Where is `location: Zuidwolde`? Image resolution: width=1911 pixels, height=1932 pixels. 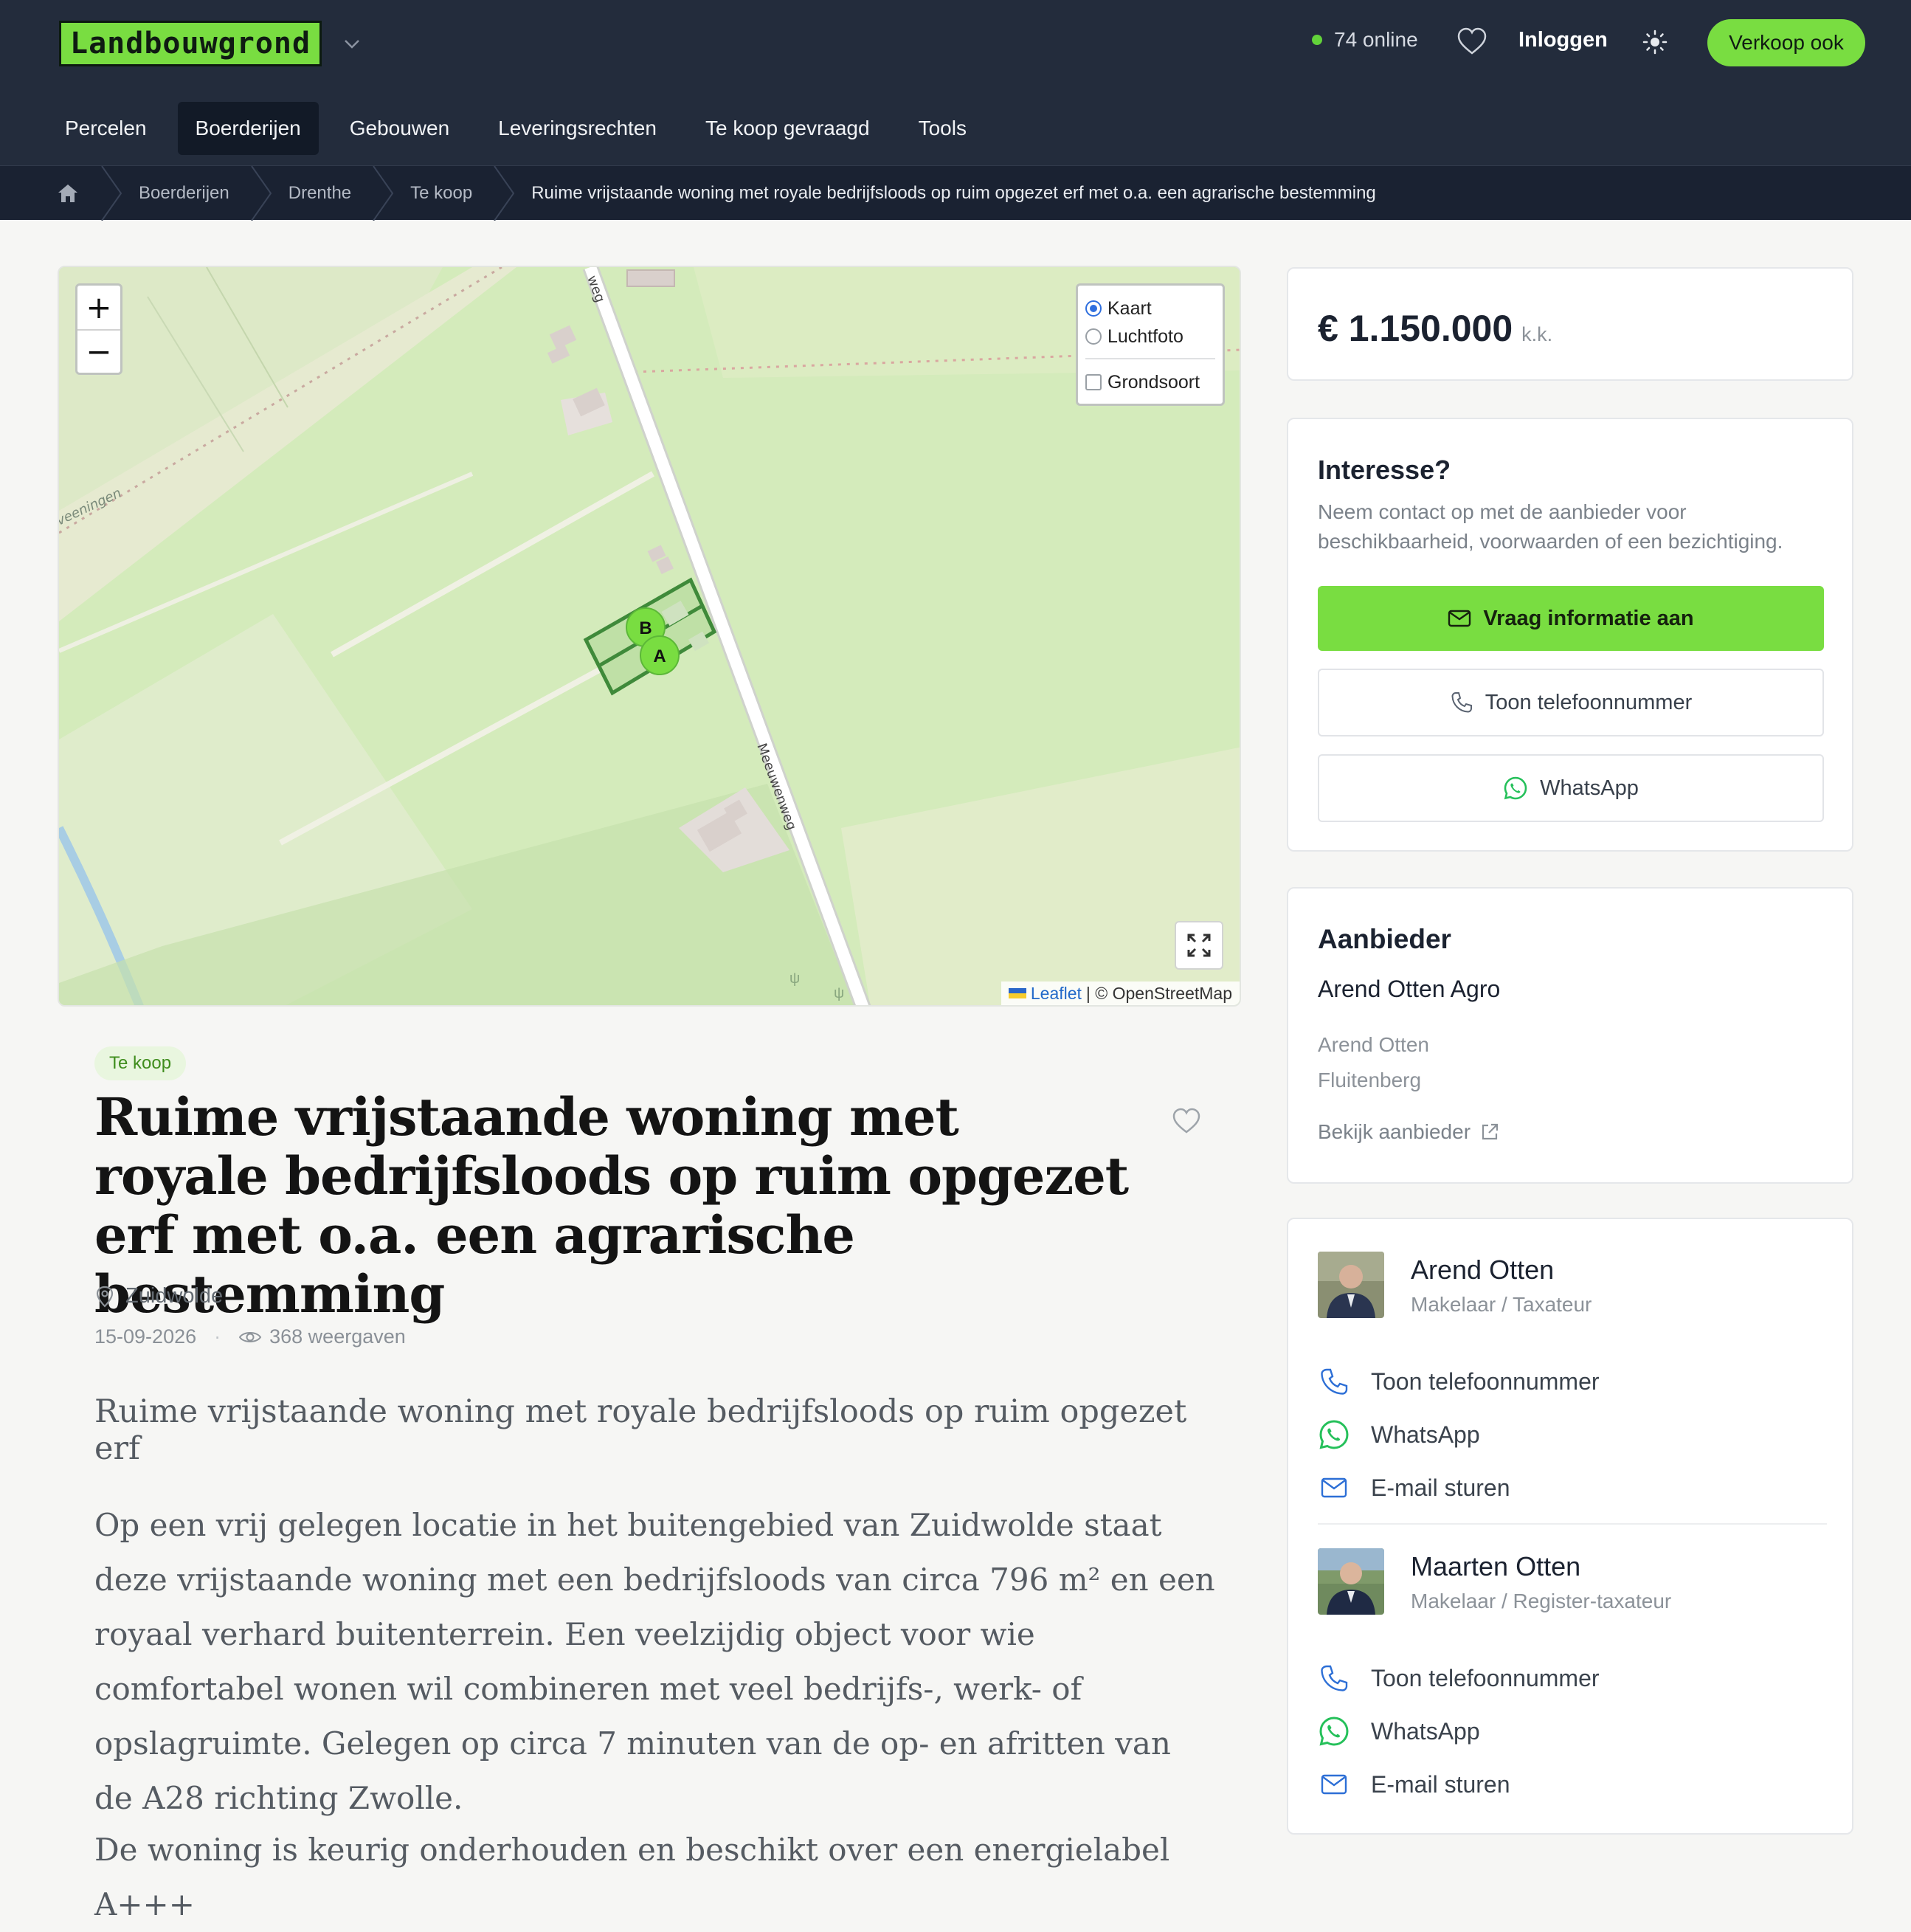
location: Zuidwolde is located at coordinates (159, 1296).